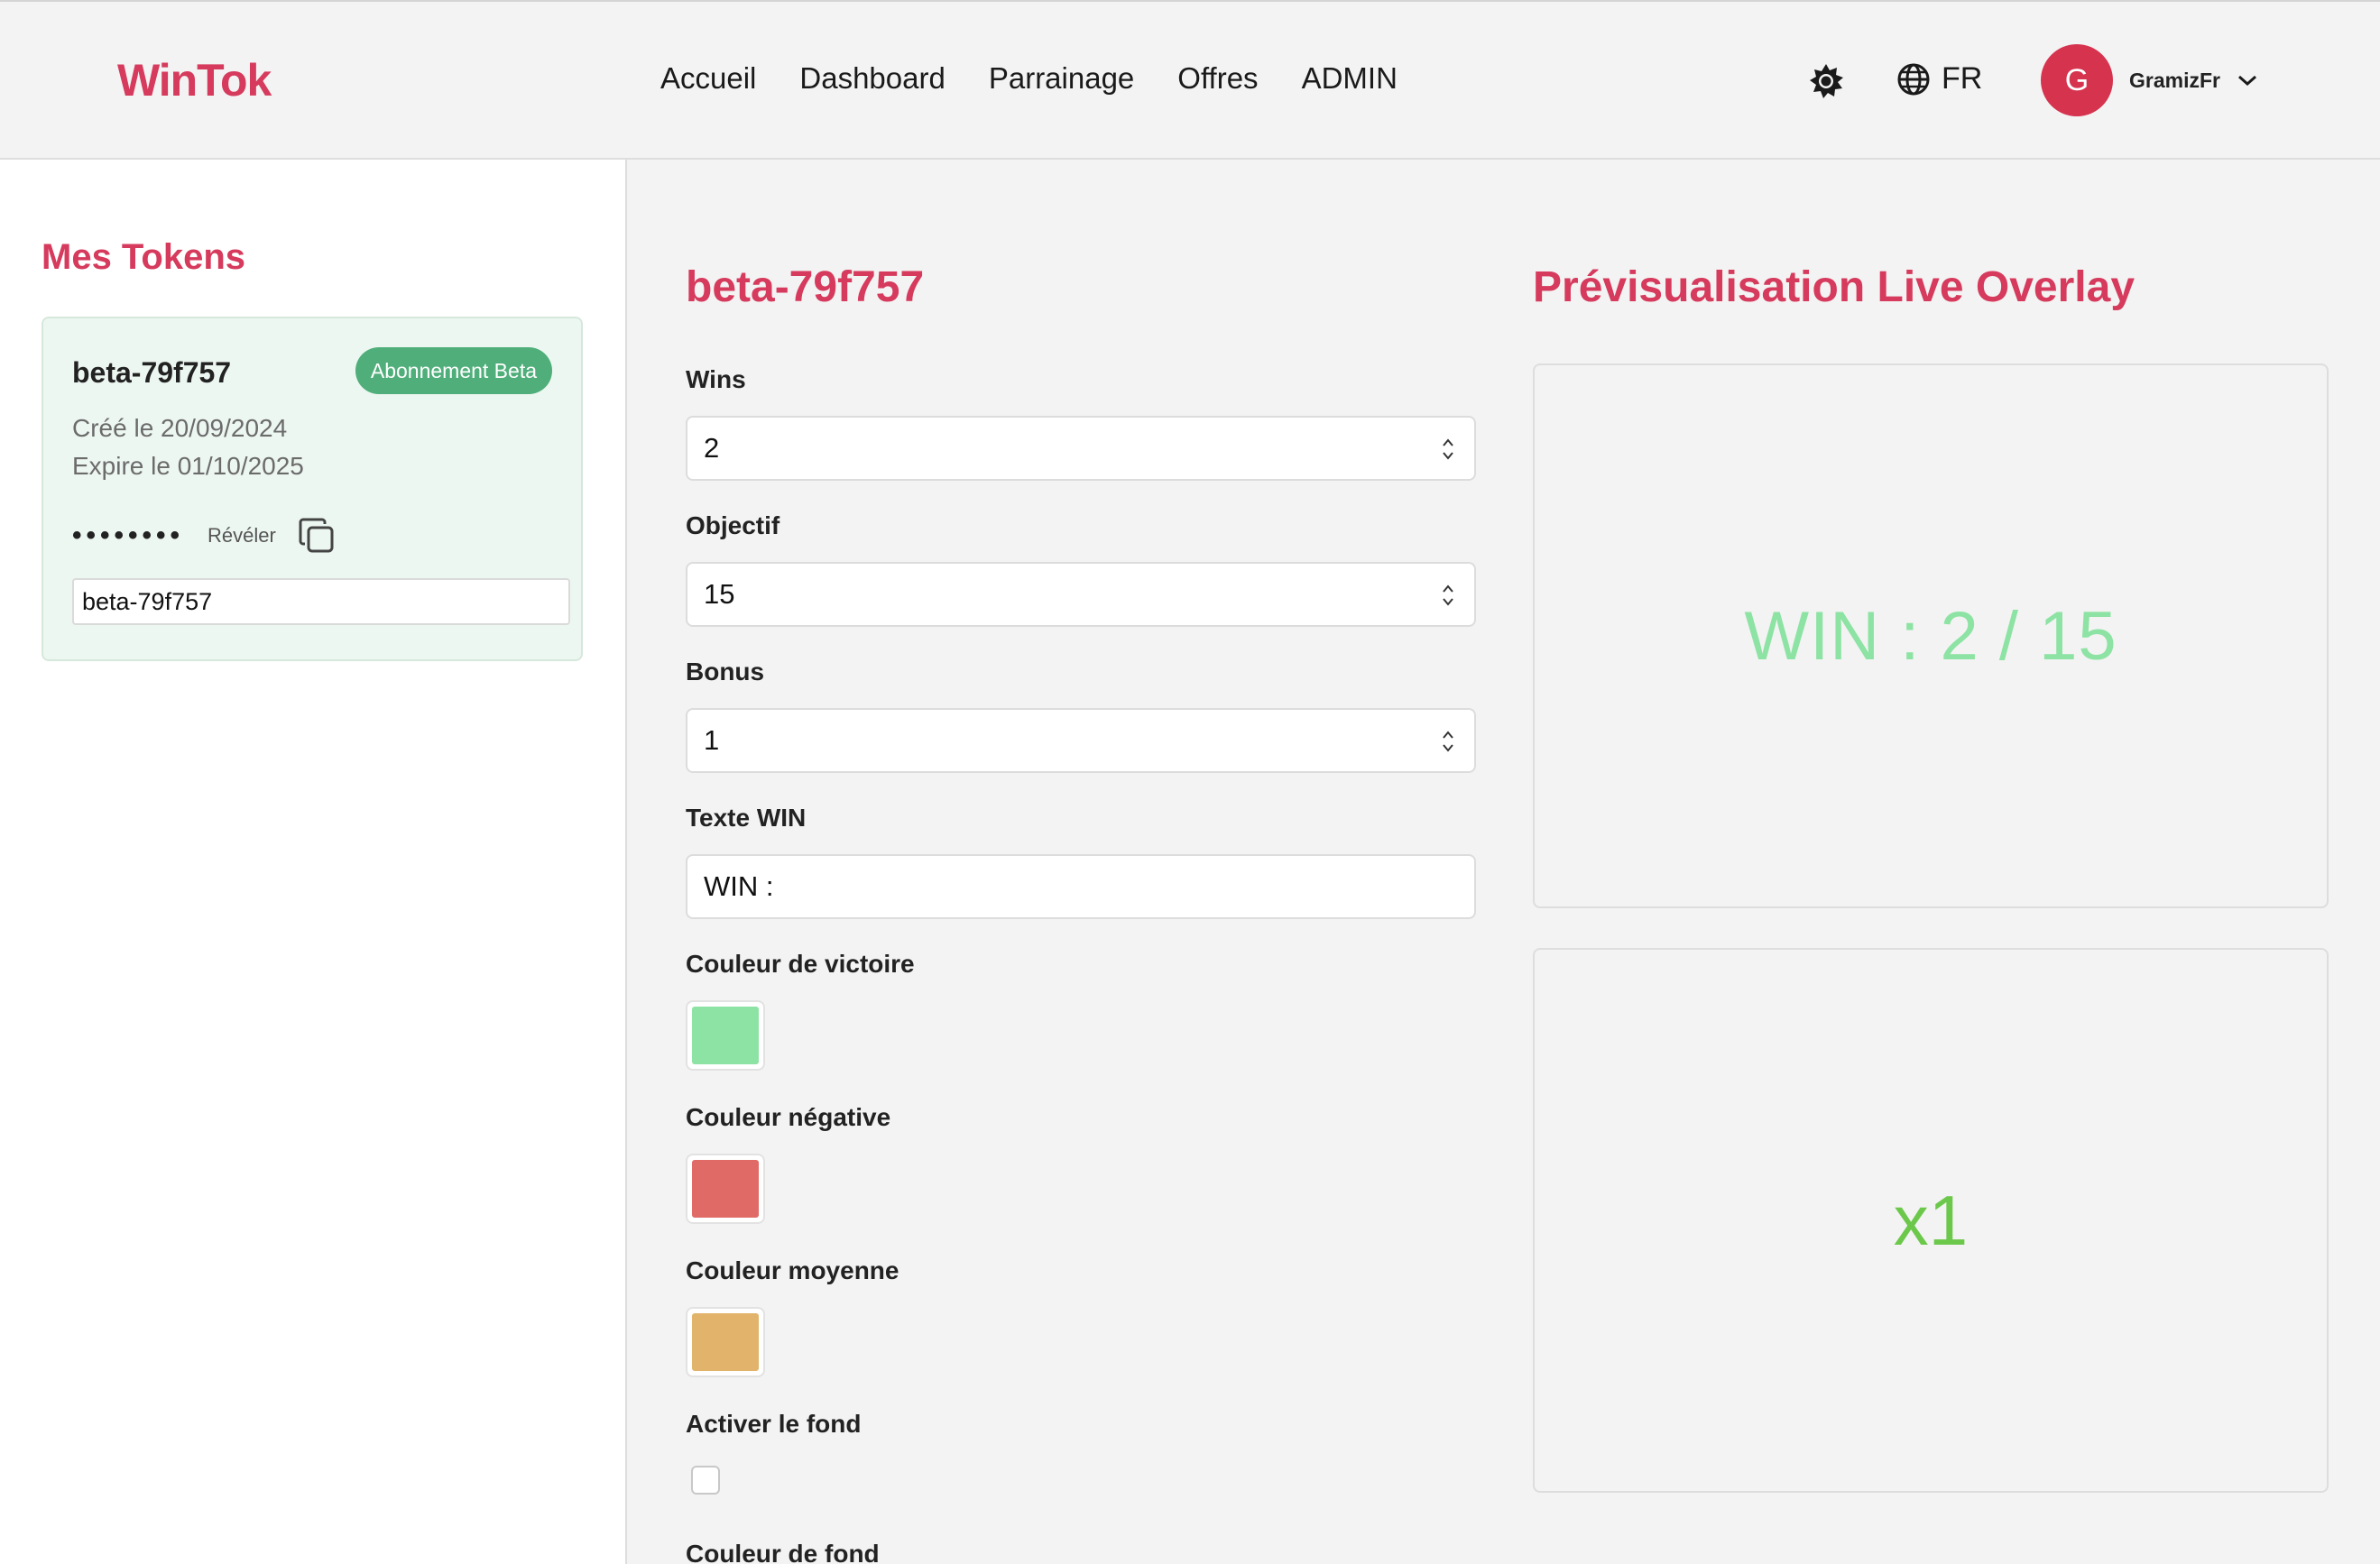 This screenshot has height=1564, width=2380. Describe the element at coordinates (805, 287) in the screenshot. I see `form-title: beta-79f757` at that location.